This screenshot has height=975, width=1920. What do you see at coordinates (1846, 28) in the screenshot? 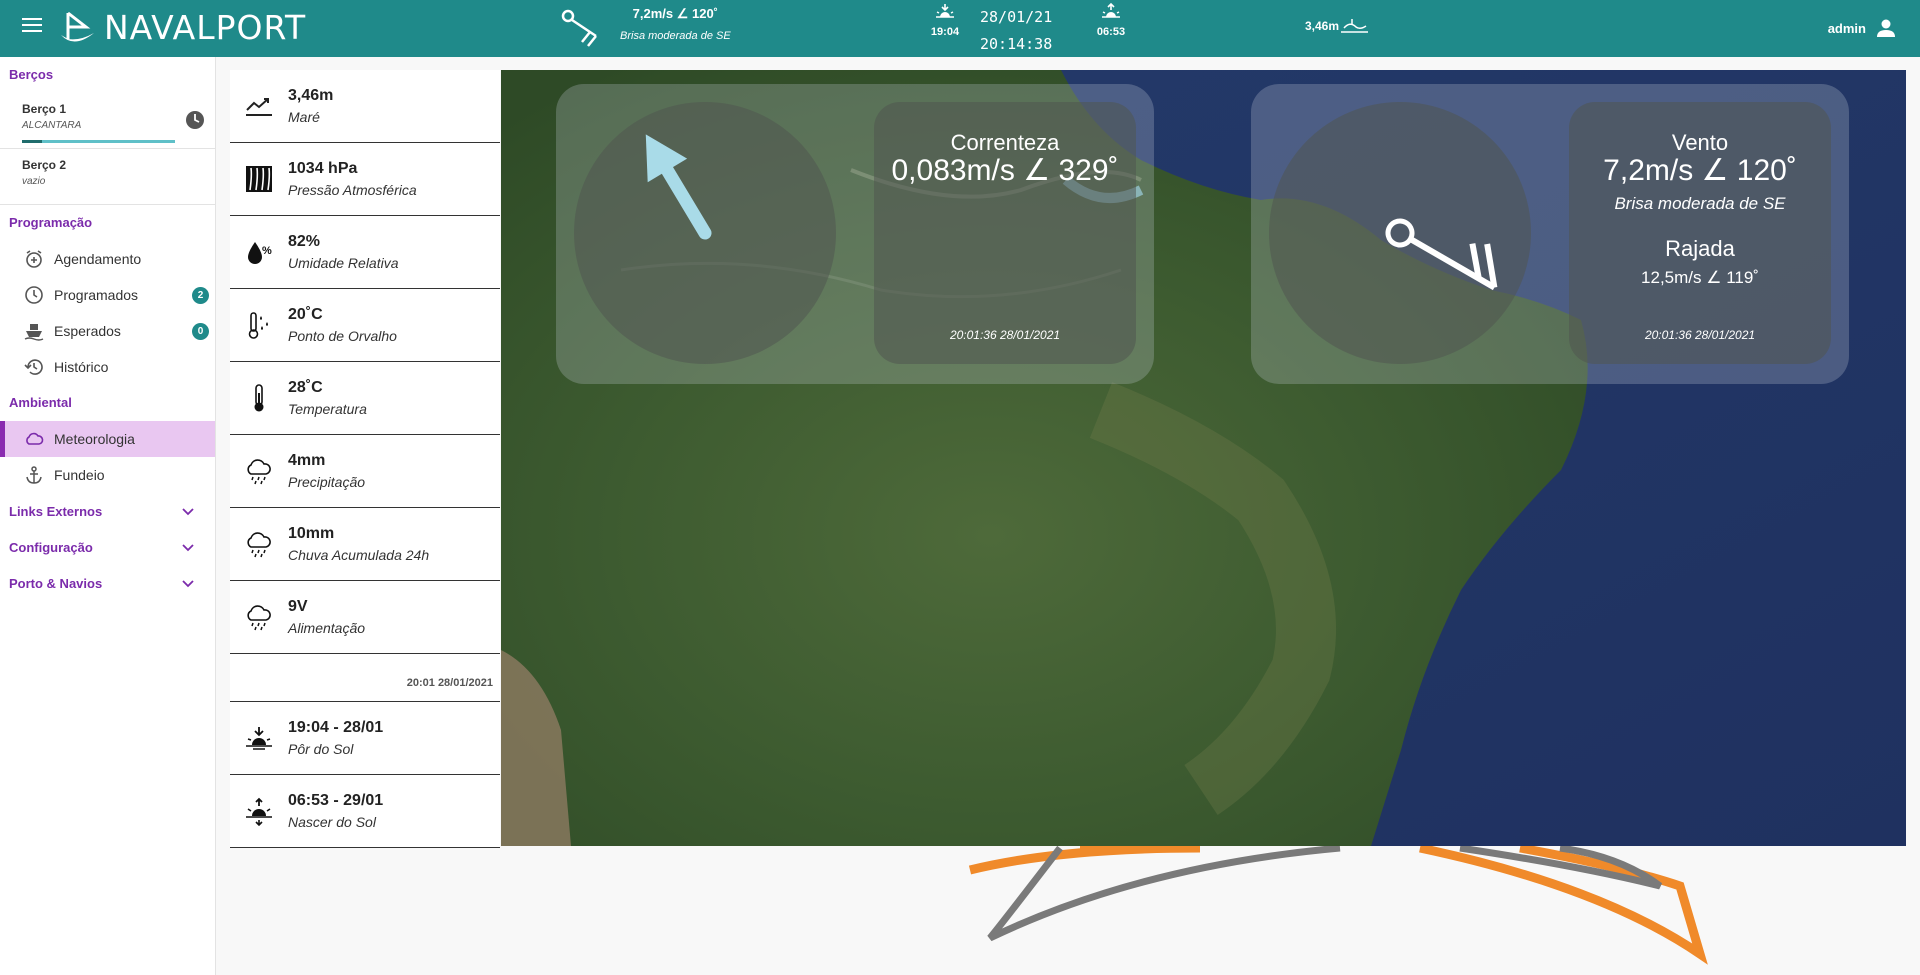
I see `user-name: admin` at bounding box center [1846, 28].